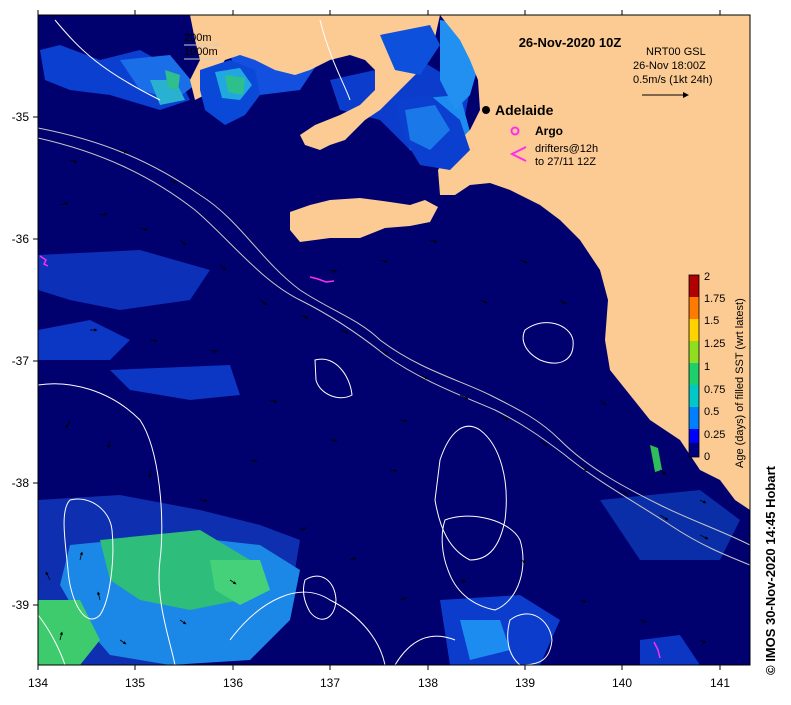 The image size is (791, 705). Describe the element at coordinates (486, 110) in the screenshot. I see `adelaide-marker` at that location.